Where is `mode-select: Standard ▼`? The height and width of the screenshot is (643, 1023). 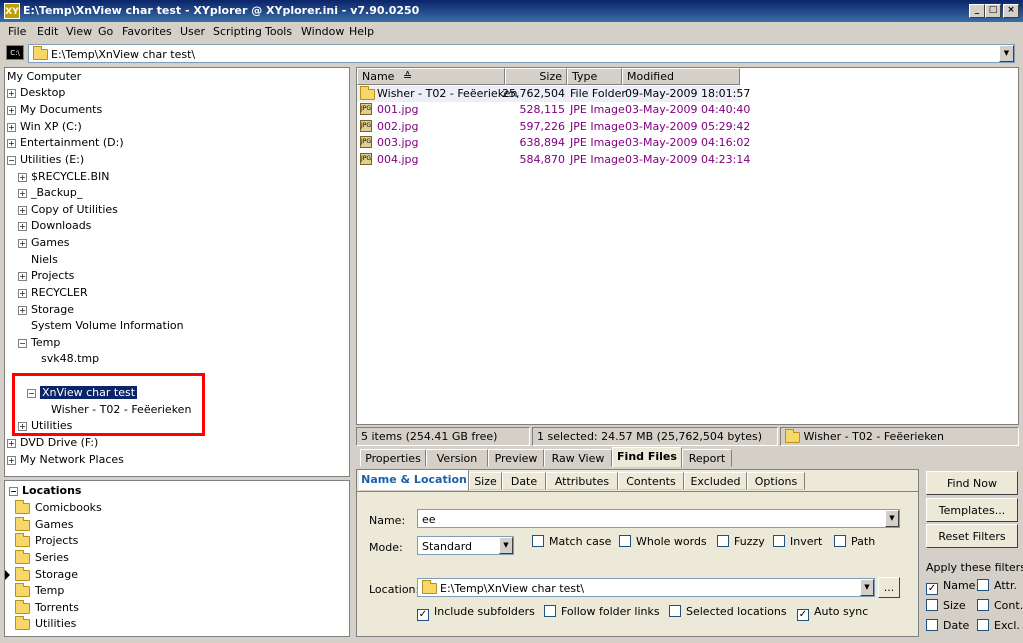
mode-select: Standard ▼ is located at coordinates (465, 545).